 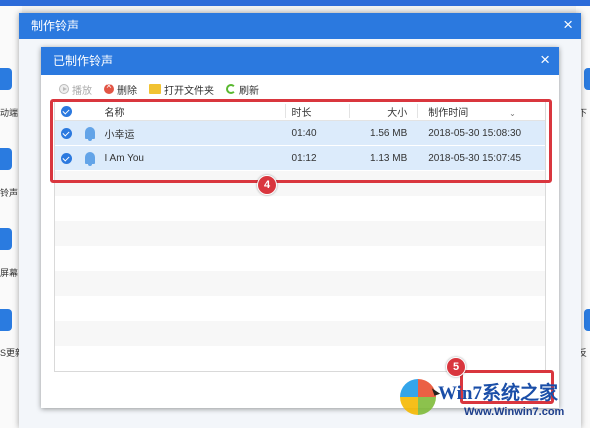 What do you see at coordinates (267, 185) in the screenshot?
I see `annotation-badge: 4` at bounding box center [267, 185].